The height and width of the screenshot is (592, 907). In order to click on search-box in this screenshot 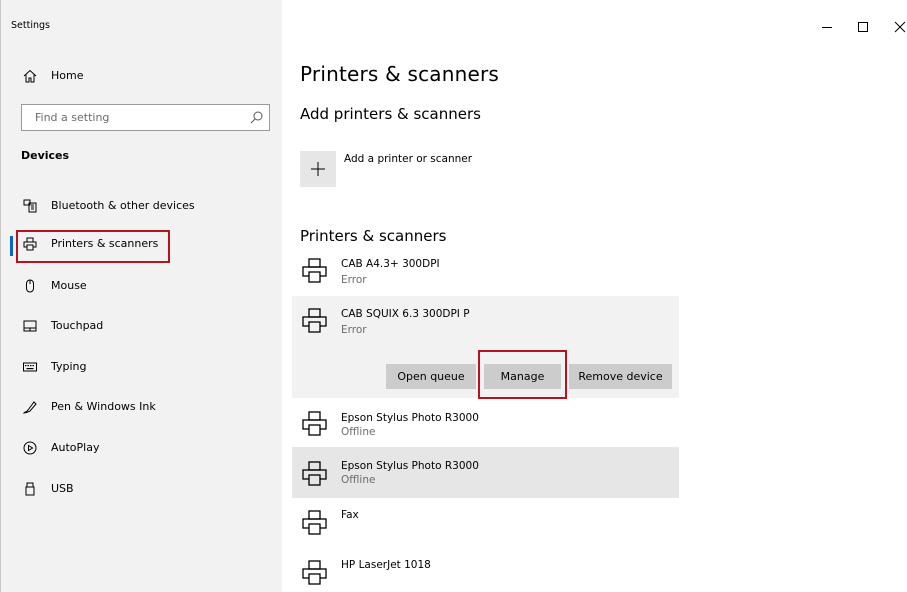, I will do `click(145, 117)`.